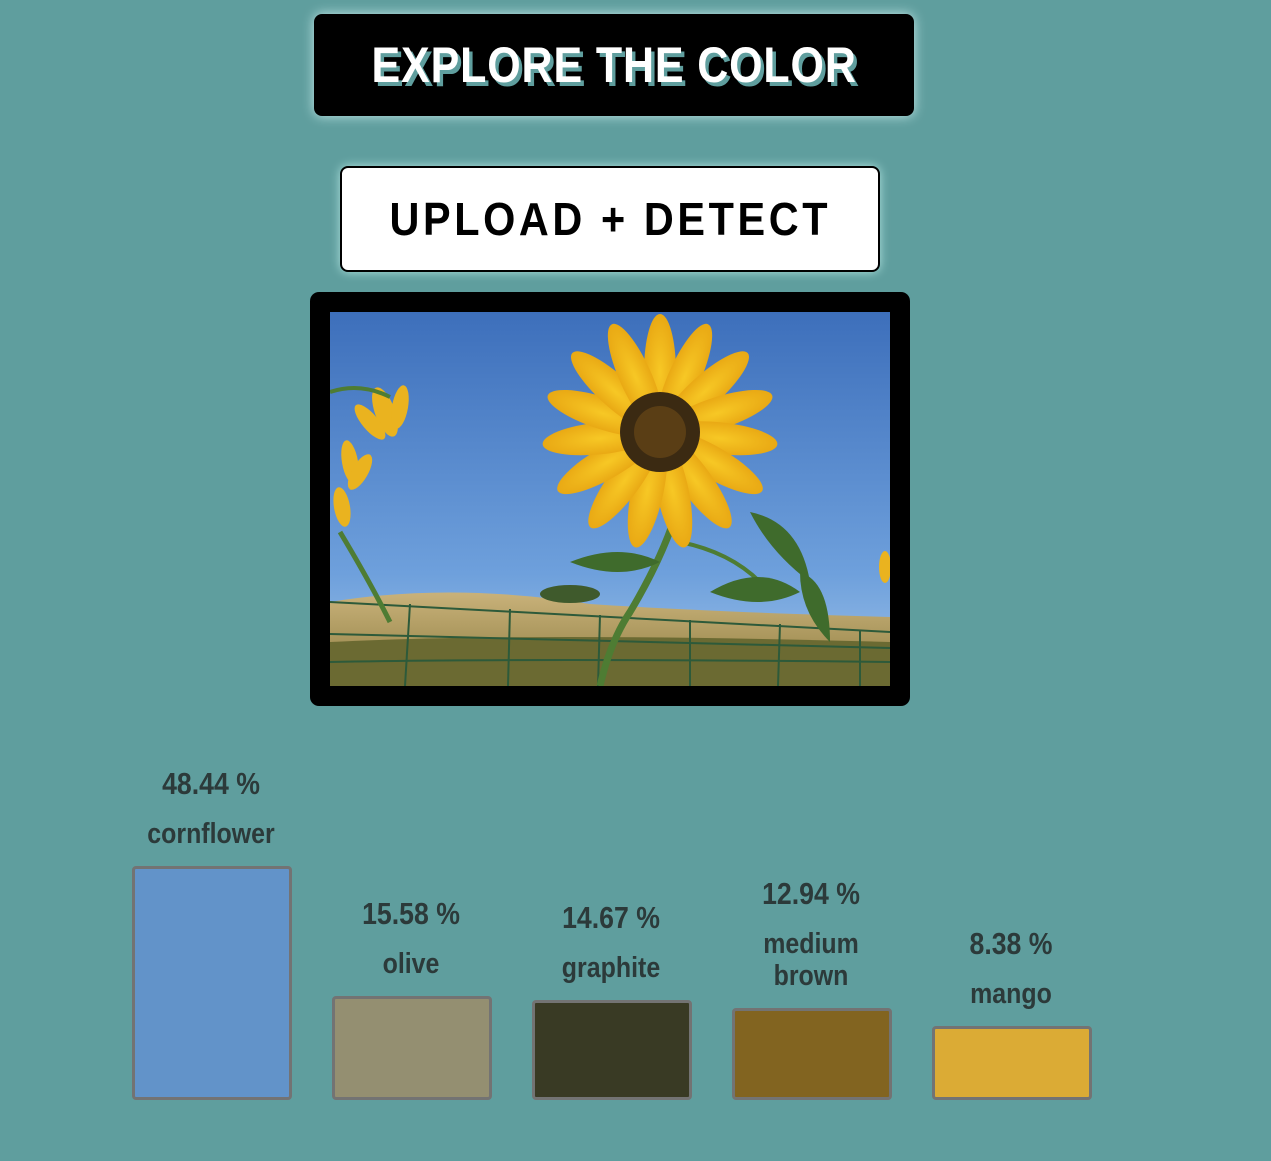  I want to click on color-result-olive: 15.58 % olive, so click(411, 938).